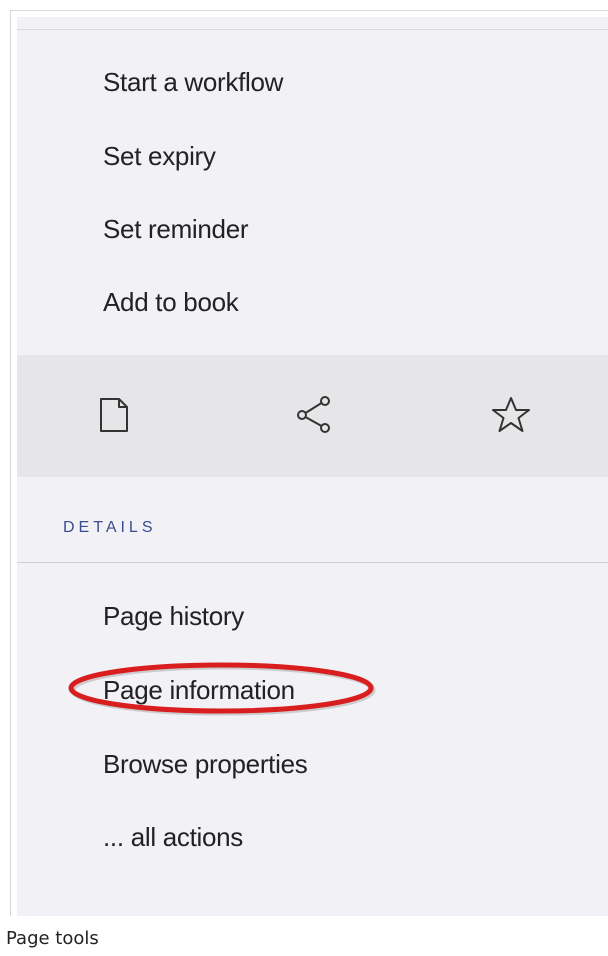 The height and width of the screenshot is (956, 608). Describe the element at coordinates (511, 415) in the screenshot. I see `star-icon` at that location.